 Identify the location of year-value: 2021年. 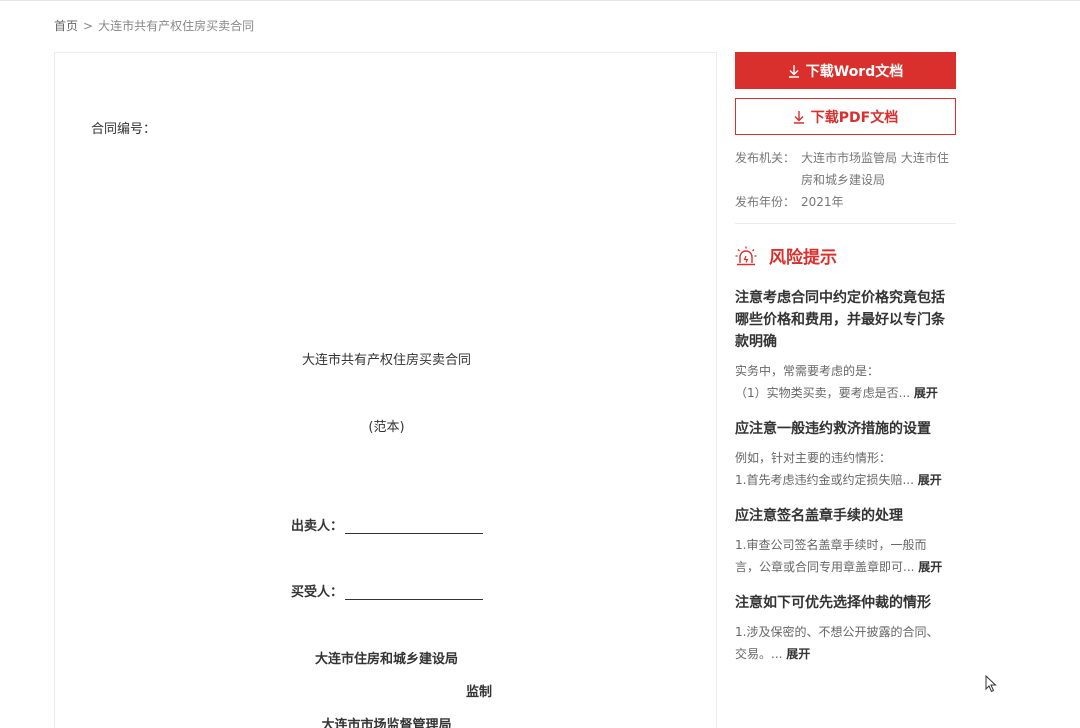
(822, 202).